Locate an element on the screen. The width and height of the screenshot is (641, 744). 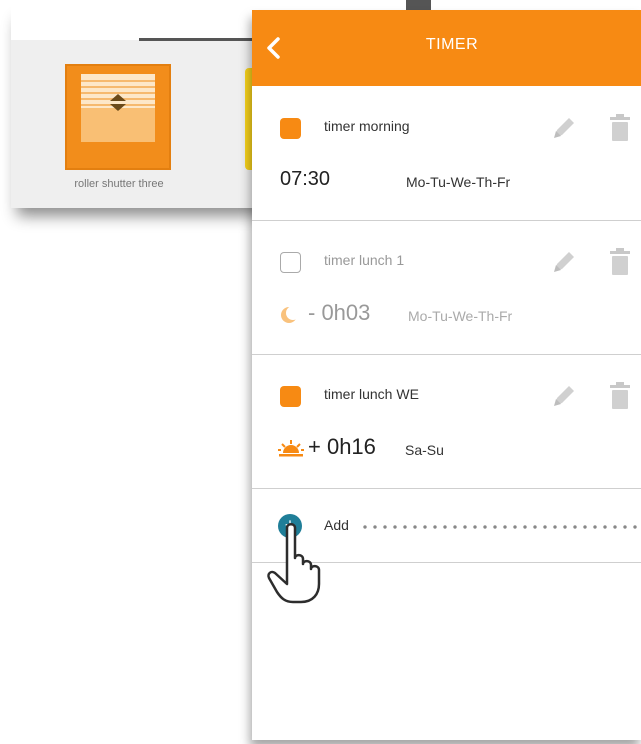
timer-row: timer morning 07:30 Mo-Tu-We-Th-Fr is located at coordinates (446, 153).